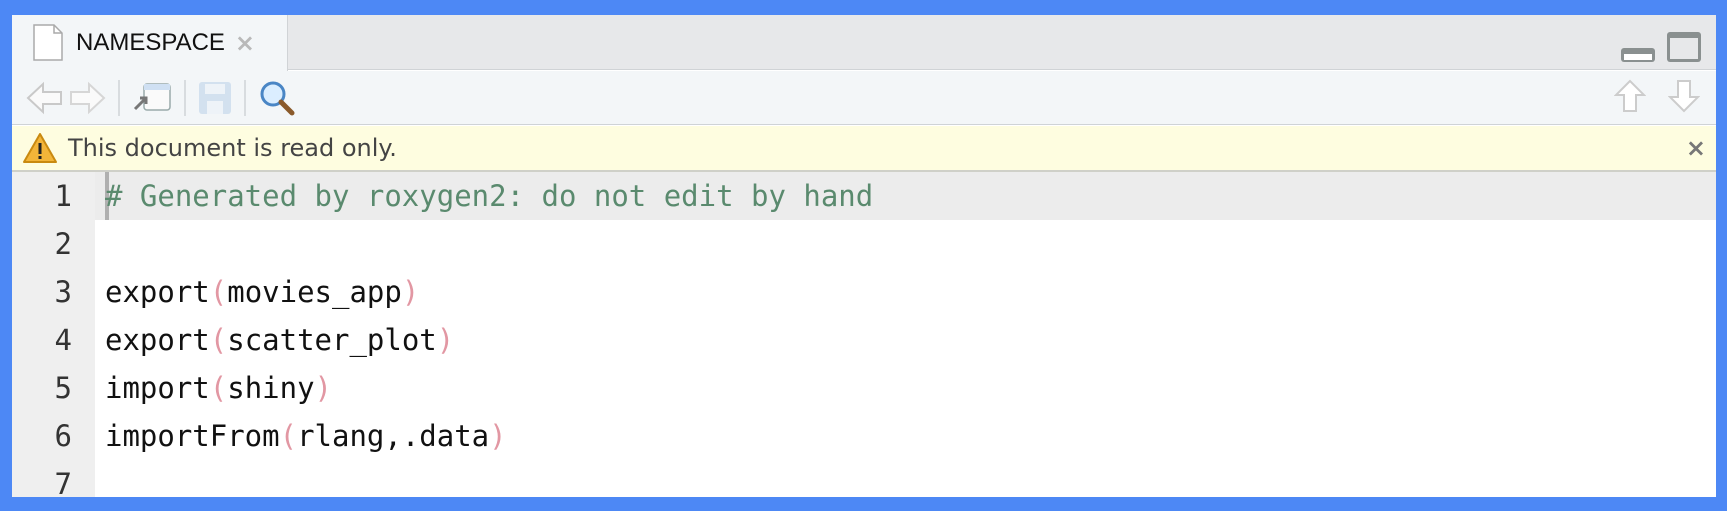  Describe the element at coordinates (864, 340) in the screenshot. I see `code-line: 4 export(scatter_plot)` at that location.